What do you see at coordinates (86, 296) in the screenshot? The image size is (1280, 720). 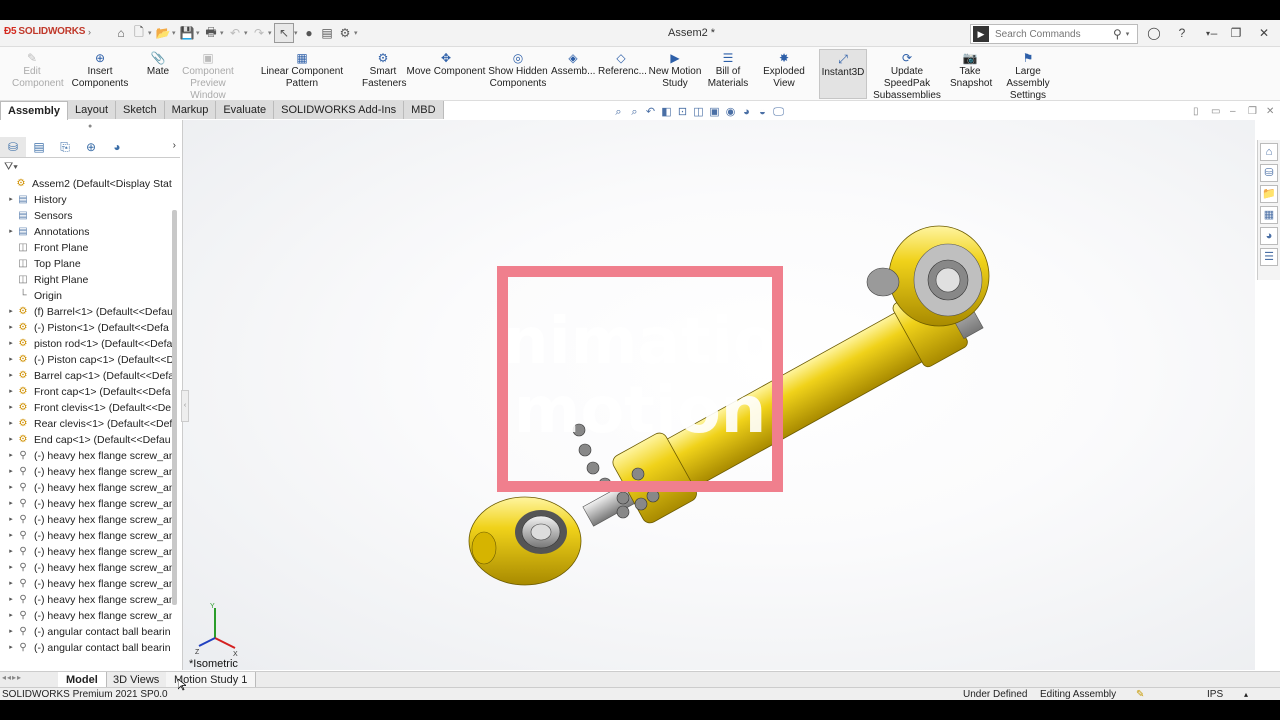 I see `tree-item: └ Origin` at bounding box center [86, 296].